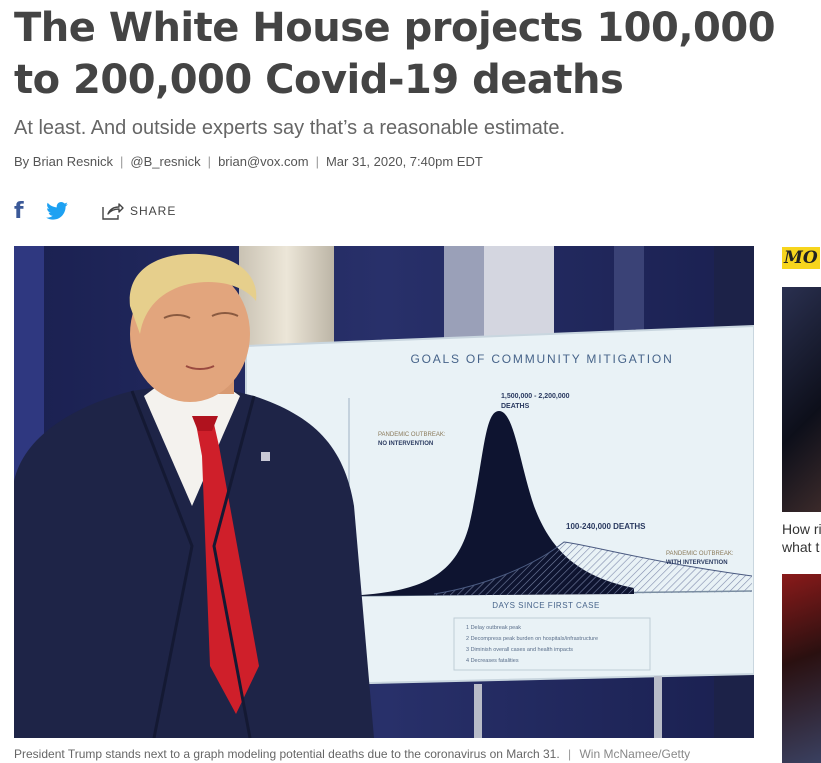 This screenshot has height=763, width=821. Describe the element at coordinates (492, 661) in the screenshot. I see `goal-item: 4 Decreases fatalities` at that location.